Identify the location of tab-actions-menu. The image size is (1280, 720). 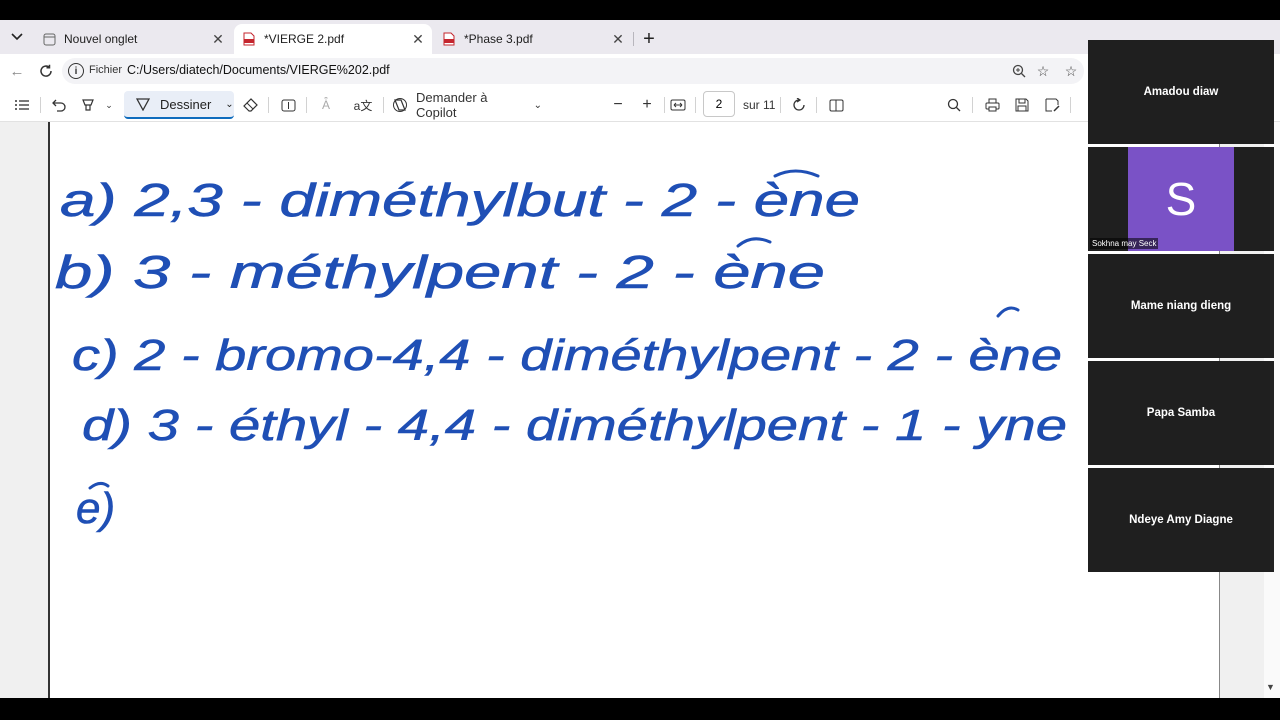
(17, 37).